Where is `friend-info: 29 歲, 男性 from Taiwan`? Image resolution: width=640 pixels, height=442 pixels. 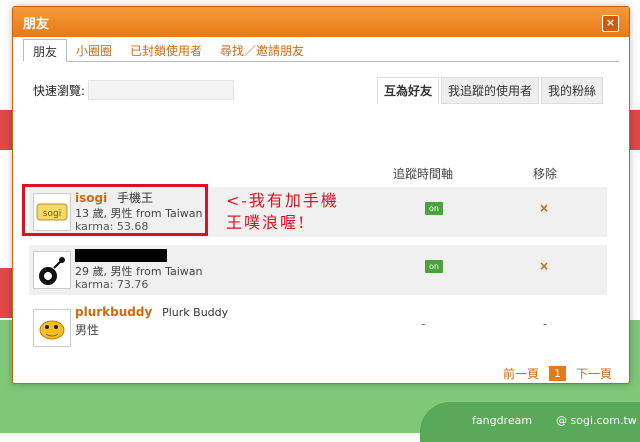
friend-info: 29 歲, 男性 from Taiwan is located at coordinates (139, 271).